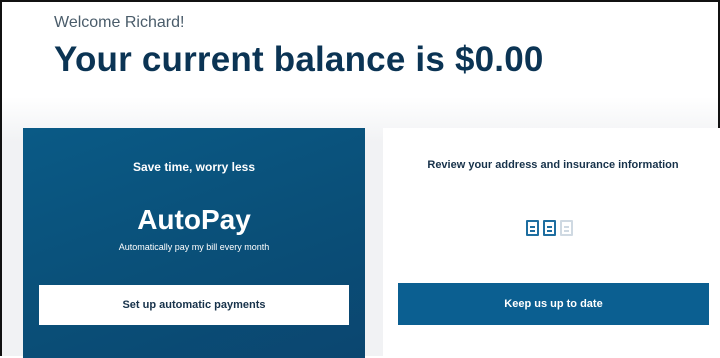 This screenshot has width=720, height=358. I want to click on autopay-subtitle: Save time, worry less, so click(194, 167).